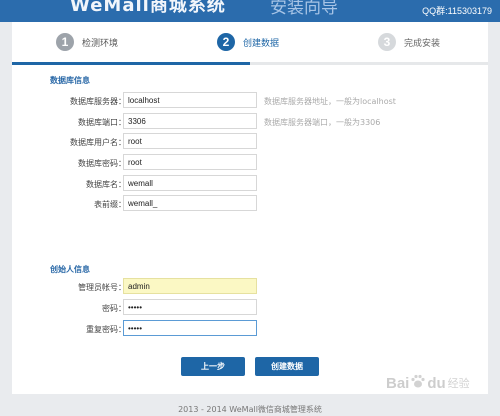 The height and width of the screenshot is (416, 500). Describe the element at coordinates (98, 142) in the screenshot. I see `db-user-label: 数据库用户名：` at that location.